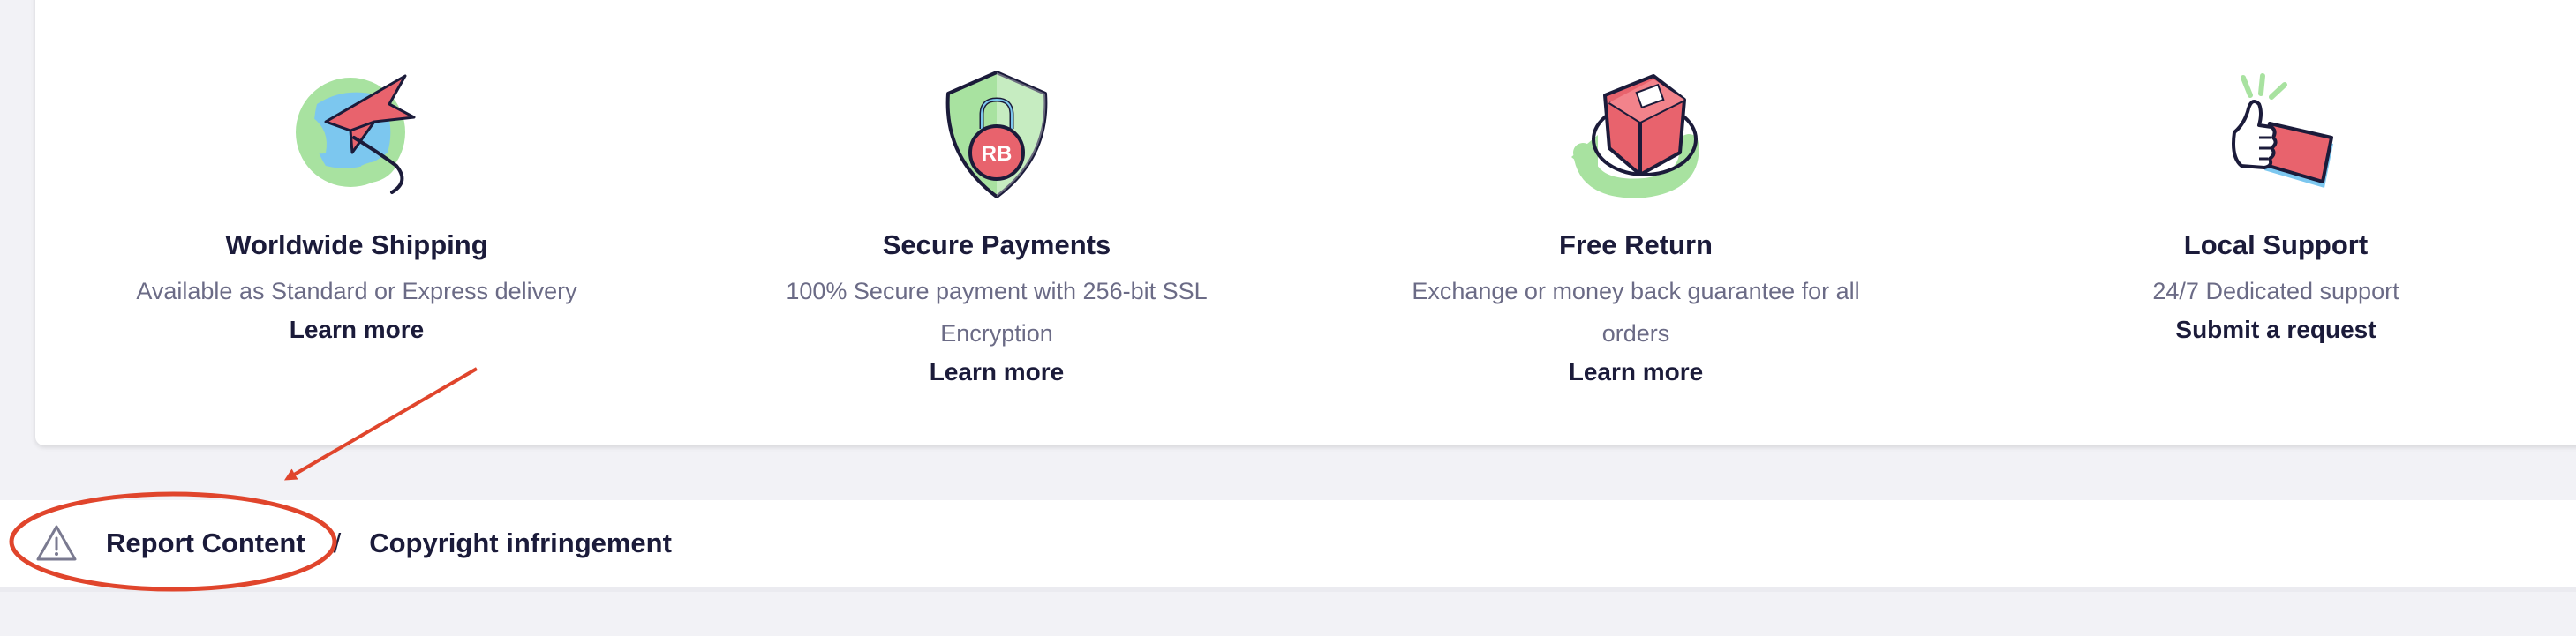  Describe the element at coordinates (998, 154) in the screenshot. I see `shield-badge-text: RB` at that location.